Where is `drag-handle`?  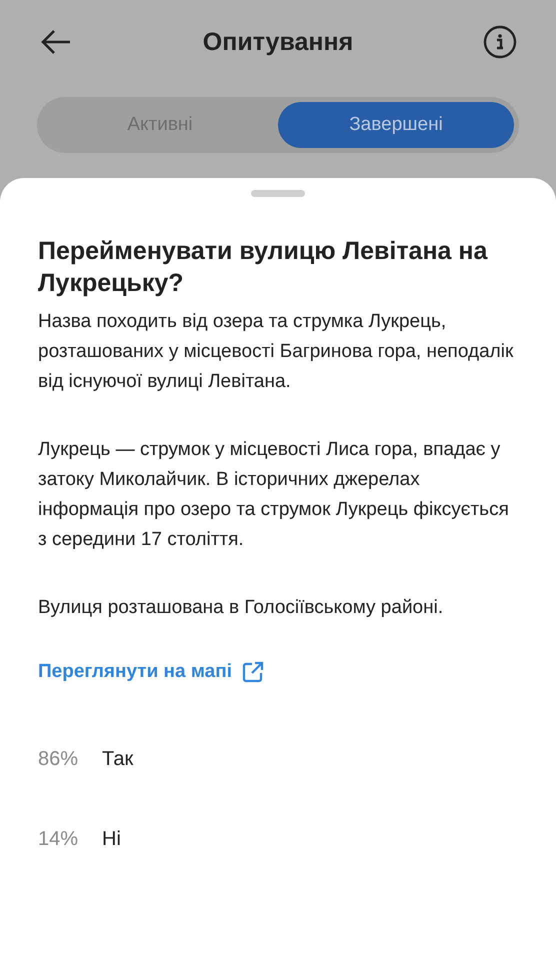
drag-handle is located at coordinates (278, 193).